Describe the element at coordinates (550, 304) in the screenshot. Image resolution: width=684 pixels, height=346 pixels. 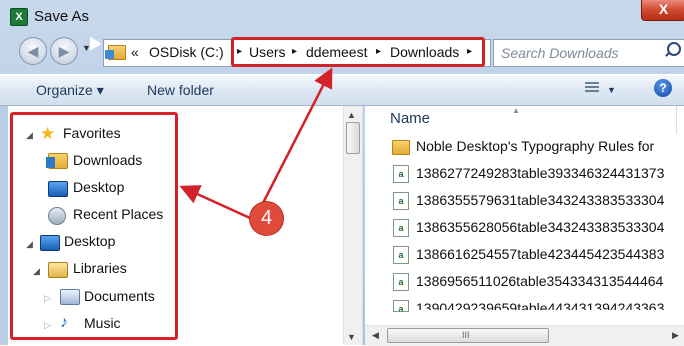
I see `file-row: 1390429239659table443431394243363` at that location.